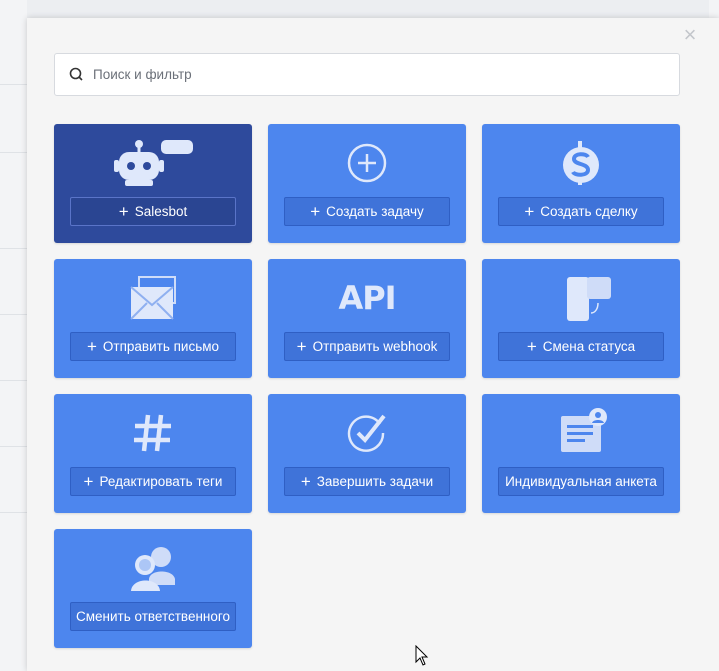 This screenshot has height=671, width=719. What do you see at coordinates (367, 433) in the screenshot?
I see `check-circle-icon` at bounding box center [367, 433].